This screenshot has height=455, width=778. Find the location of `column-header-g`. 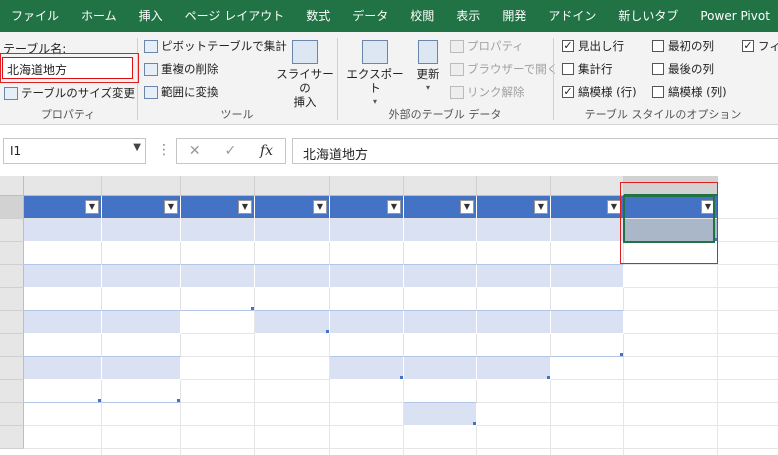

column-header-g is located at coordinates (514, 186).